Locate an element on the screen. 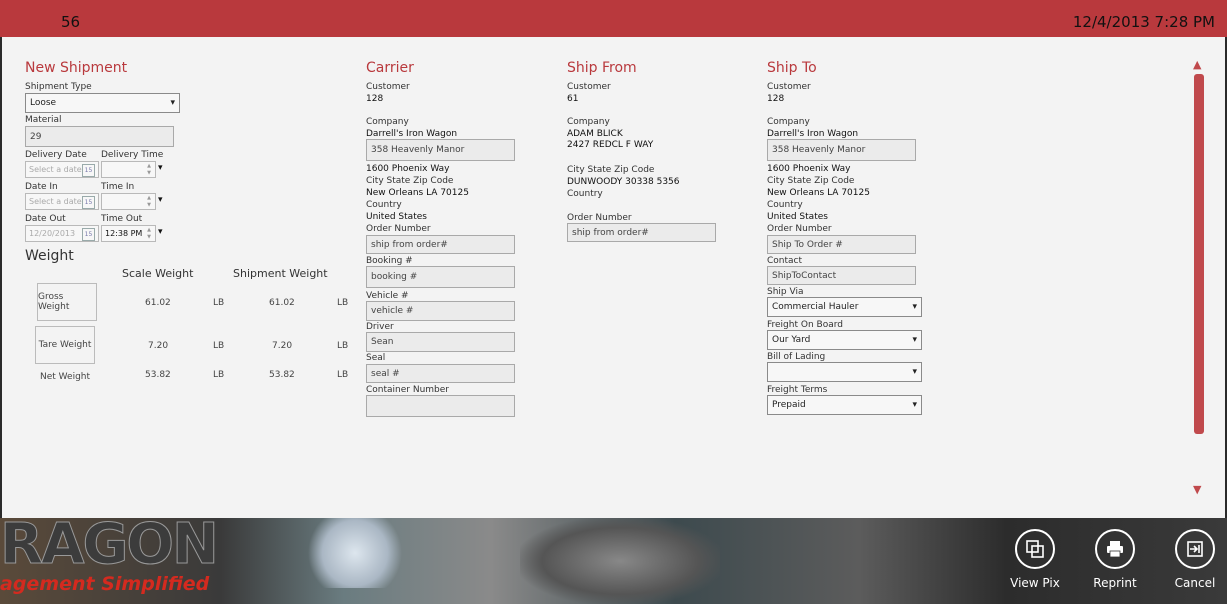  net-scale-unit: LB is located at coordinates (219, 375).